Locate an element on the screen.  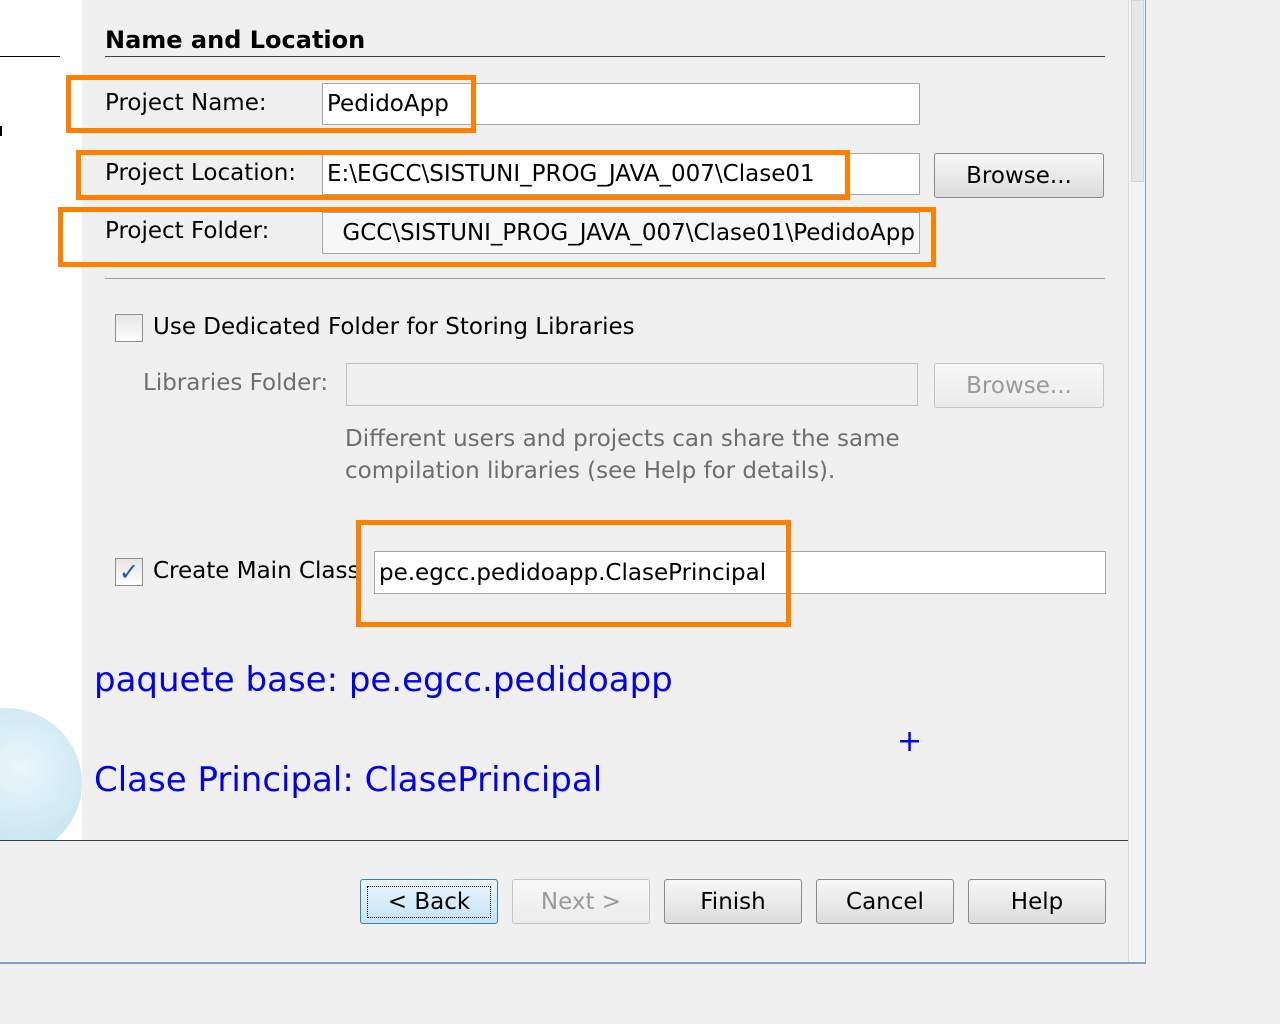
back-button-label: < Back is located at coordinates (429, 901).